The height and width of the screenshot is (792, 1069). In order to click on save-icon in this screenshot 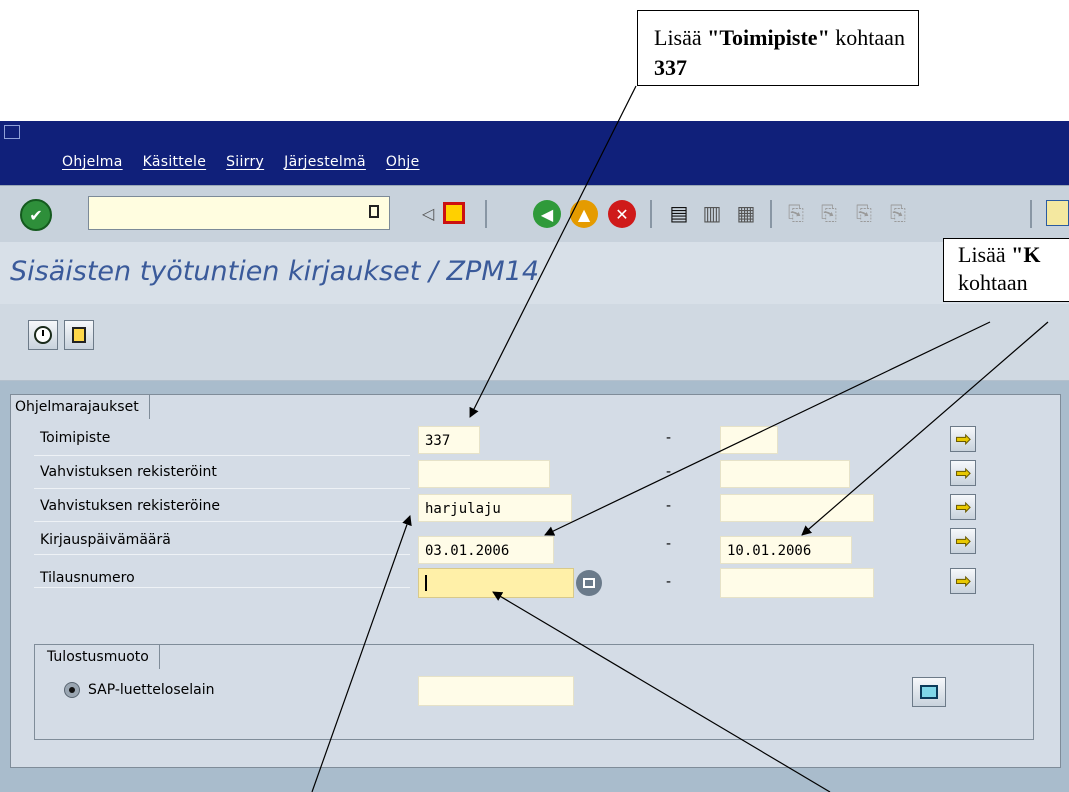, I will do `click(454, 213)`.